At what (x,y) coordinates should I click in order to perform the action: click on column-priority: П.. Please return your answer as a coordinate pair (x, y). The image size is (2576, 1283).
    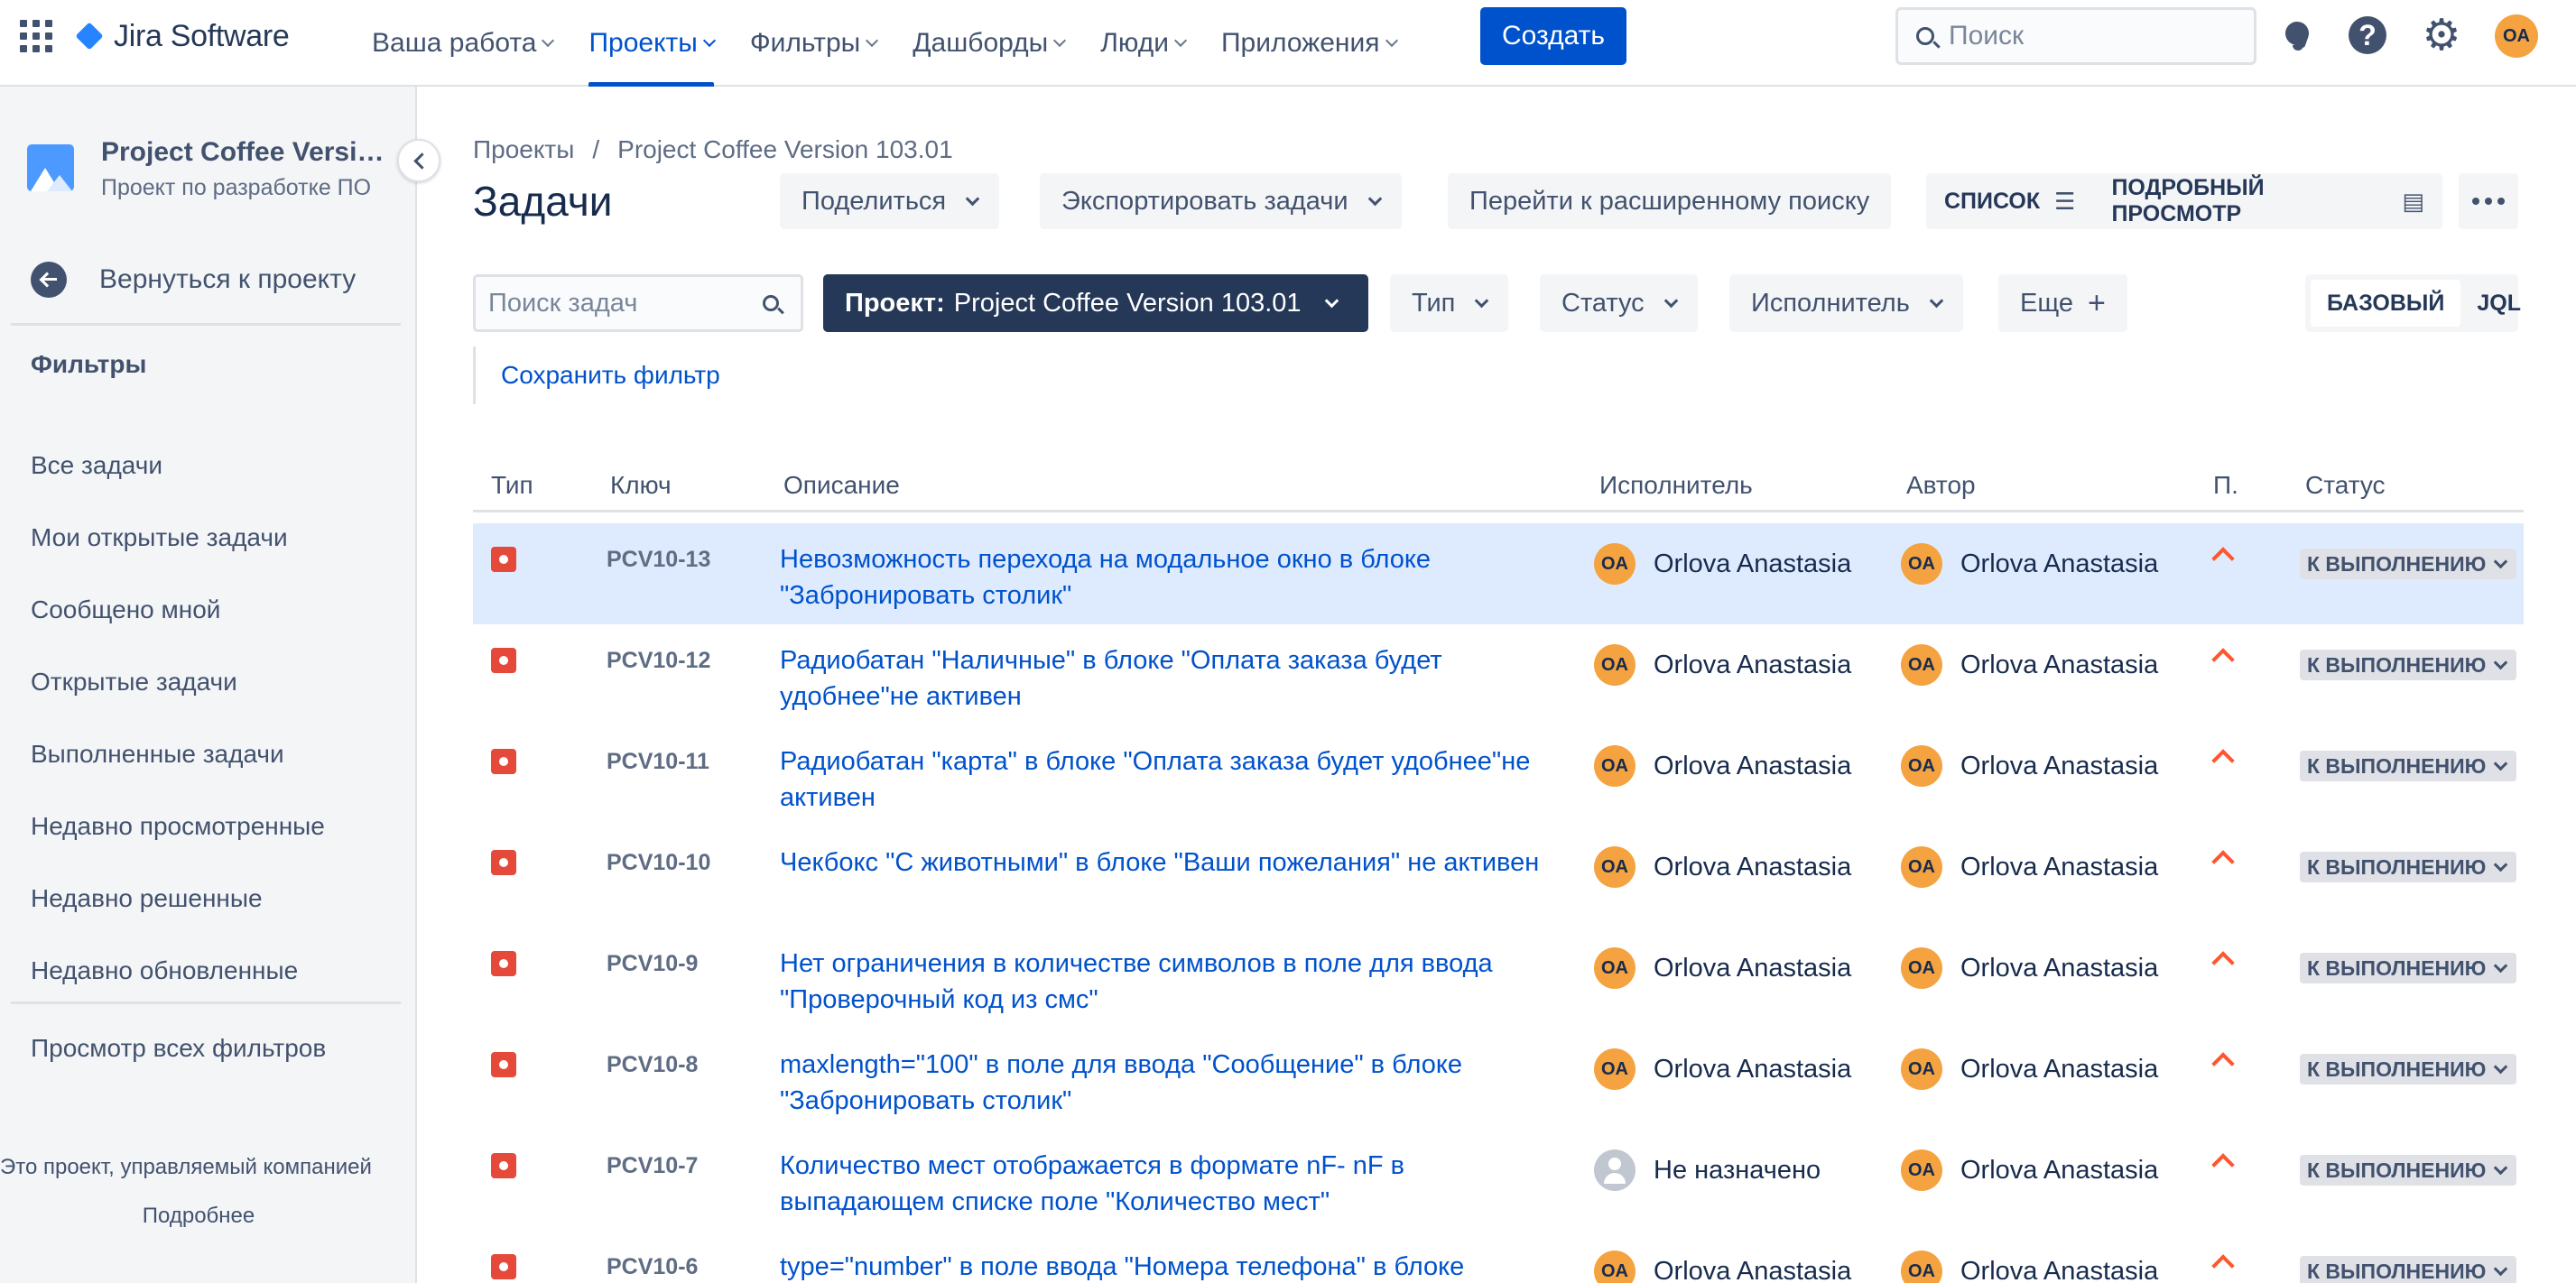
    Looking at the image, I should click on (2225, 485).